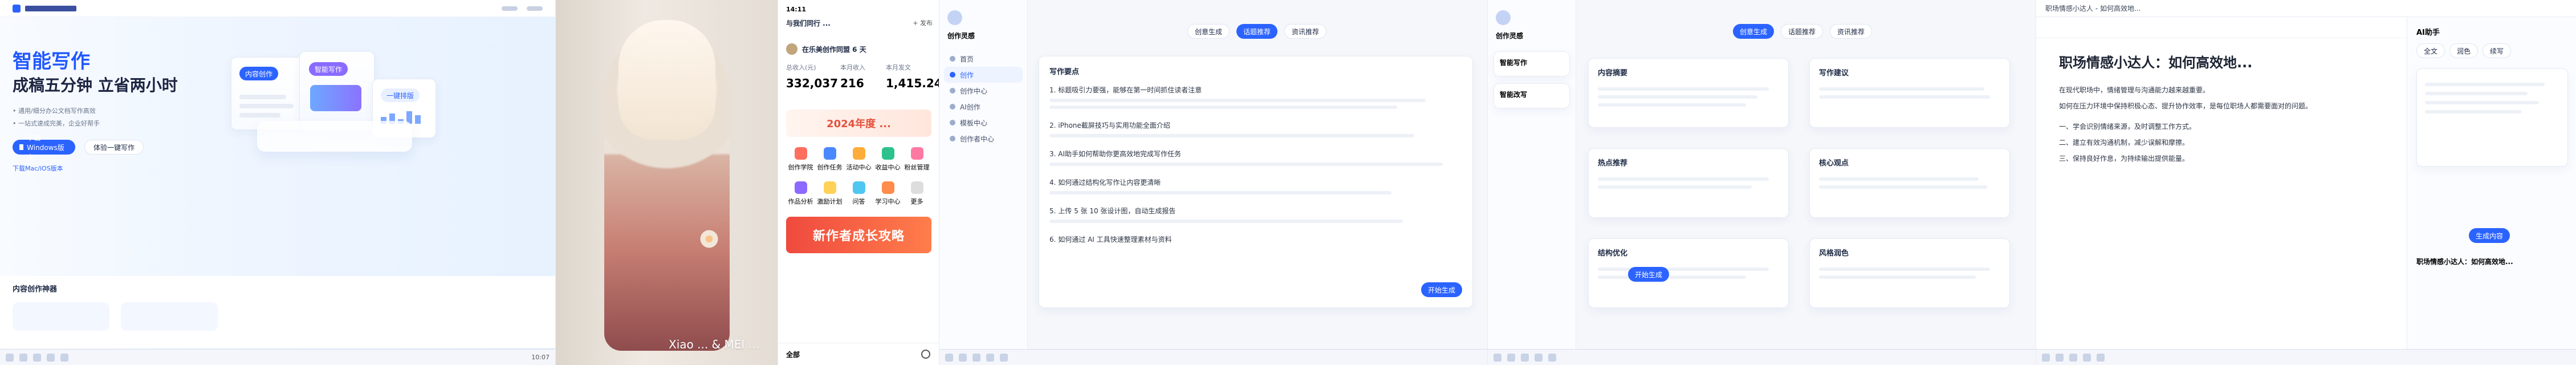 This screenshot has height=365, width=2576. What do you see at coordinates (887, 195) in the screenshot?
I see `grid-item-9: 学习中心` at bounding box center [887, 195].